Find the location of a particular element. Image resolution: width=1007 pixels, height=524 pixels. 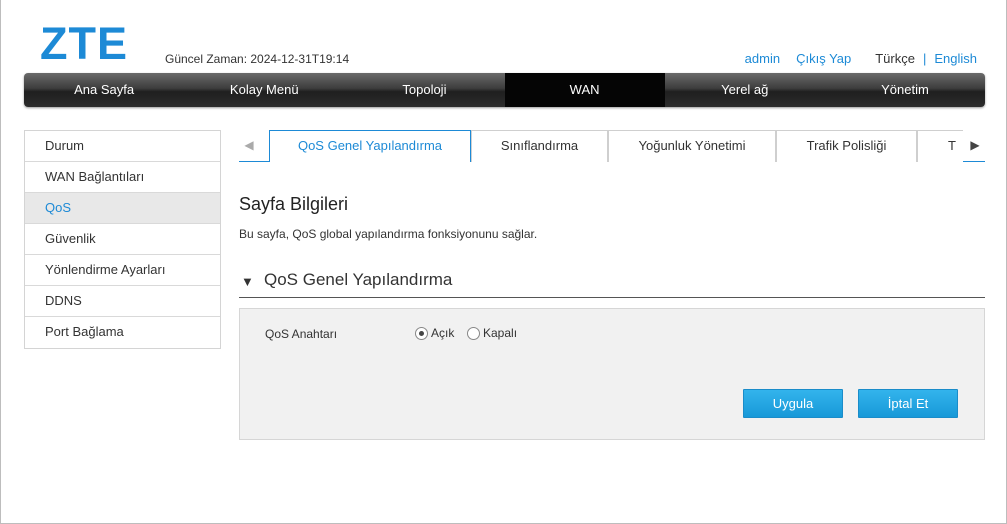

page-title: Sayfa Bilgileri is located at coordinates (294, 204).